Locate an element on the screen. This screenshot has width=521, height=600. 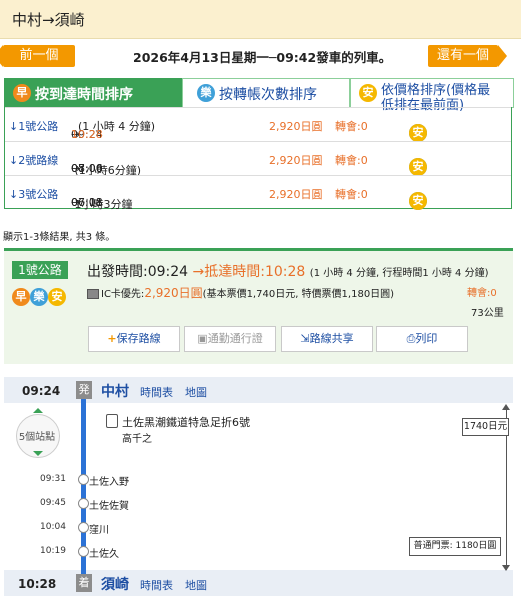
departure-date-text: 2026年4月13日星期一─09:42發車的列車。 is located at coordinates (262, 57).